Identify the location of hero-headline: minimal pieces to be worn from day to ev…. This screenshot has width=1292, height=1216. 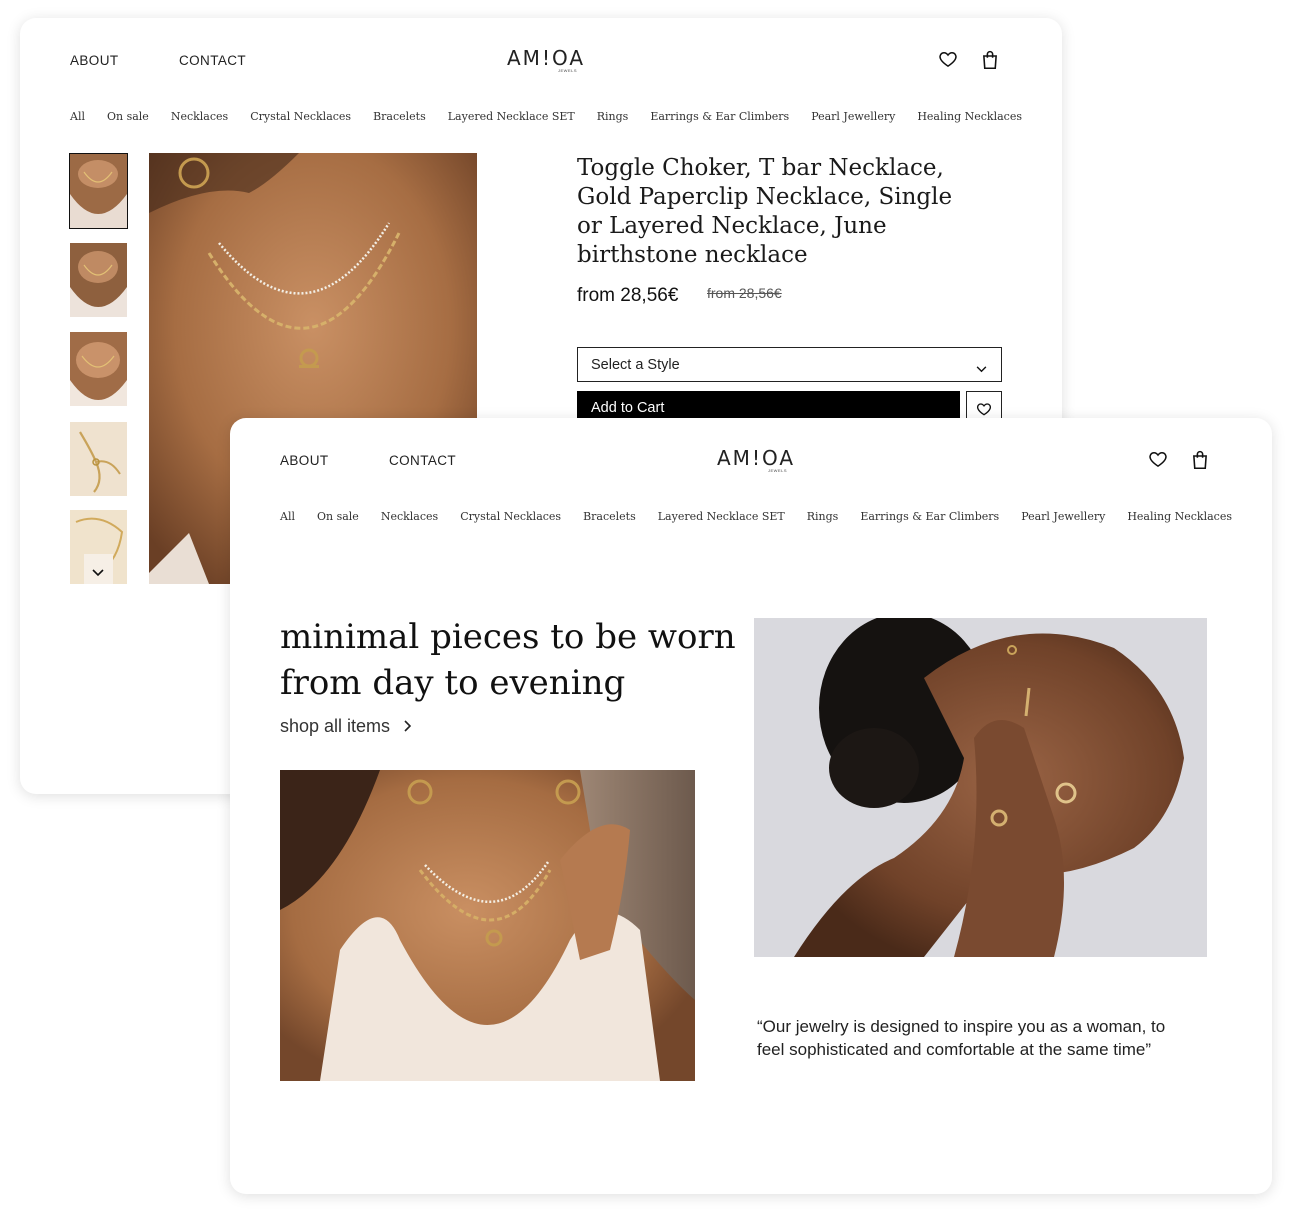
(508, 660).